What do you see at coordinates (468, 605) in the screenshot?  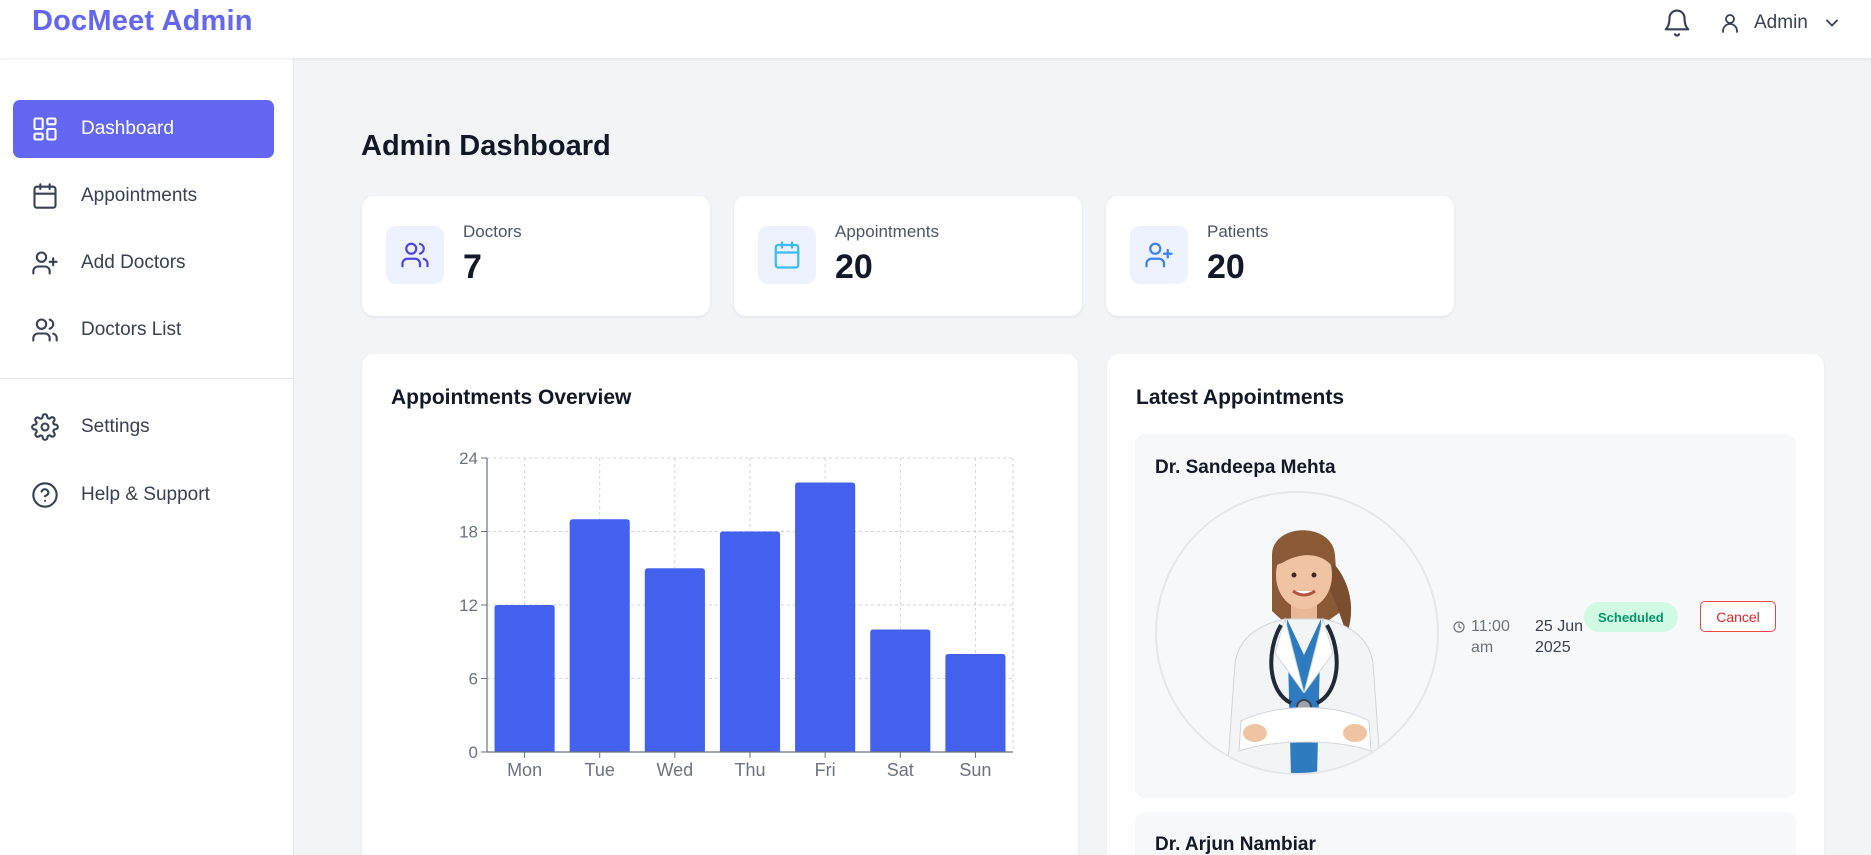 I see `y-tick-label: 12` at bounding box center [468, 605].